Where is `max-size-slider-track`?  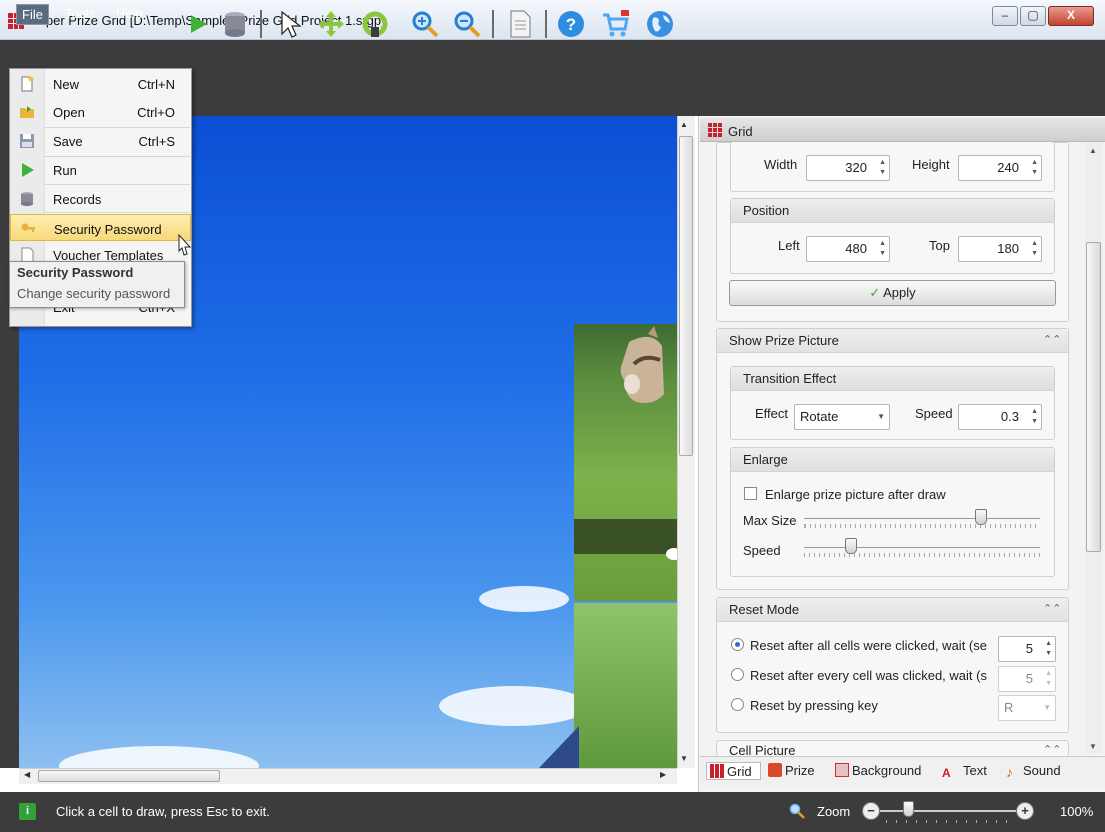
max-size-slider-track is located at coordinates (922, 518).